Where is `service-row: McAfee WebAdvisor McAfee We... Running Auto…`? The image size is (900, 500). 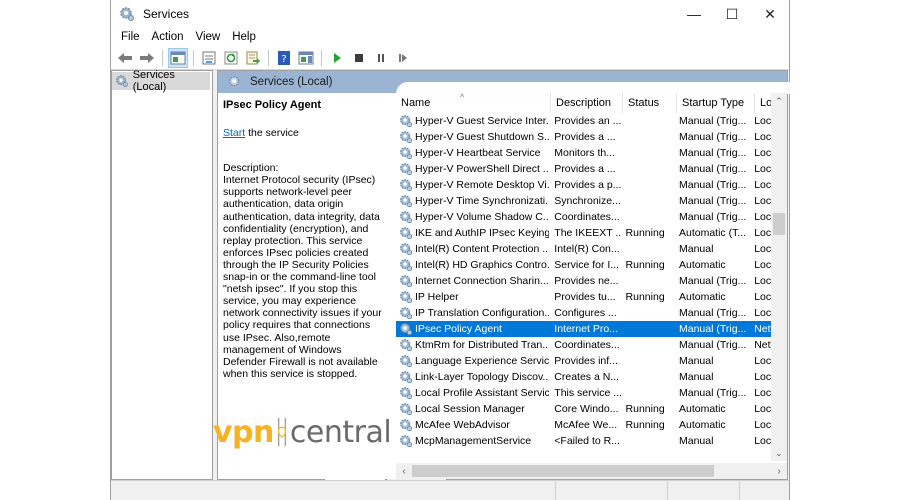 service-row: McAfee WebAdvisor McAfee We... Running Auto… is located at coordinates (583, 425).